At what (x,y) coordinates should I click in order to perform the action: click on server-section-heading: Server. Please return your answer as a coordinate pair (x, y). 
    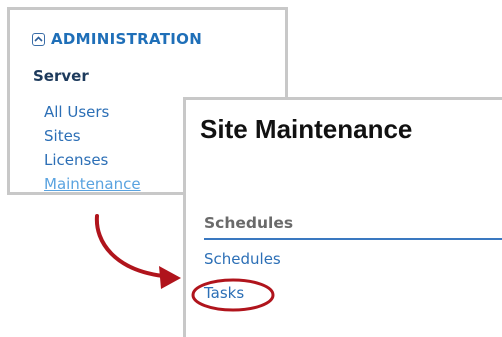
    Looking at the image, I should click on (61, 76).